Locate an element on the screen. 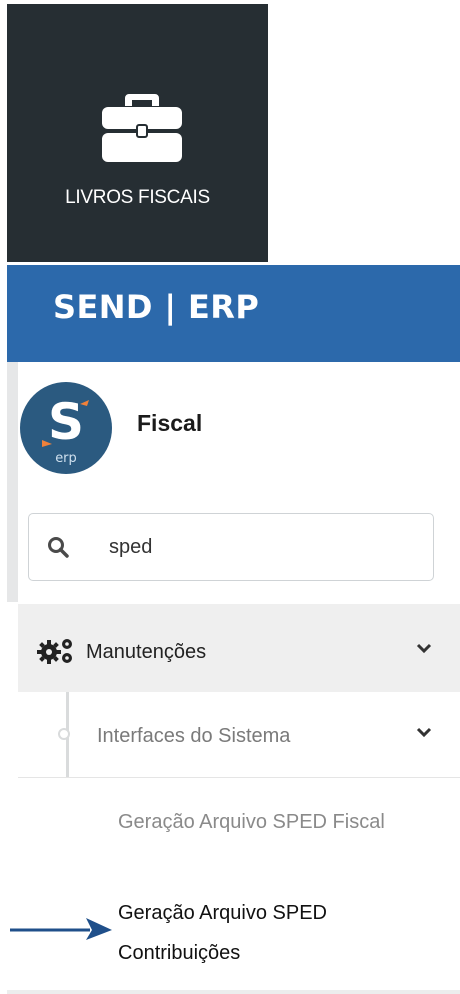 The image size is (460, 994). app-title: SEND | ERP is located at coordinates (156, 307).